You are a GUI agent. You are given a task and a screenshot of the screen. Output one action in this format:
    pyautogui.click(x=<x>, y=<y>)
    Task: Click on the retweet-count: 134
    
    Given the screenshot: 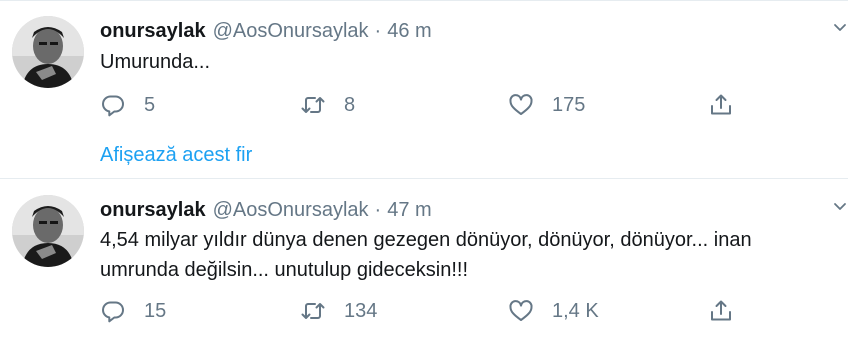 What is the action you would take?
    pyautogui.click(x=361, y=310)
    